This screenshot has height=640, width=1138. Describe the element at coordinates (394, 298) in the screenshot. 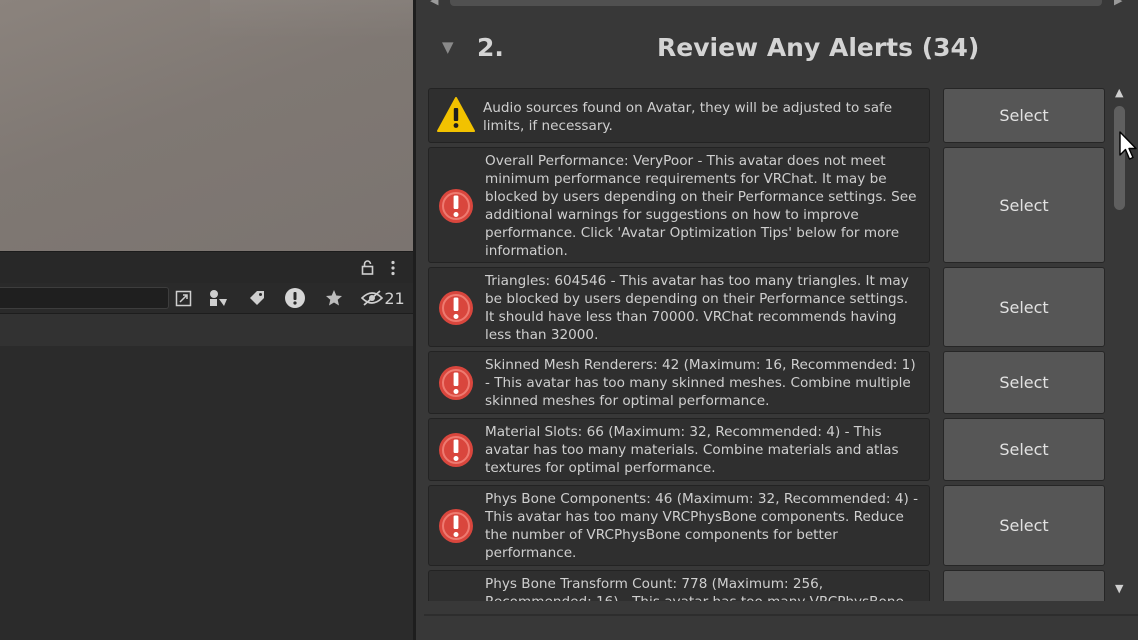

I see `hidden-count: 21` at that location.